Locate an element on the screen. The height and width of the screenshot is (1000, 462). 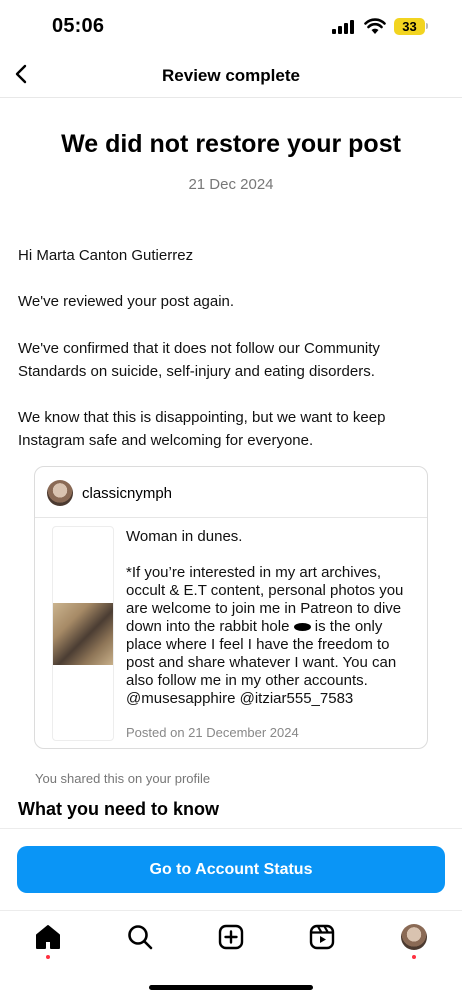
battery-indicator: 33 is located at coordinates (409, 26).